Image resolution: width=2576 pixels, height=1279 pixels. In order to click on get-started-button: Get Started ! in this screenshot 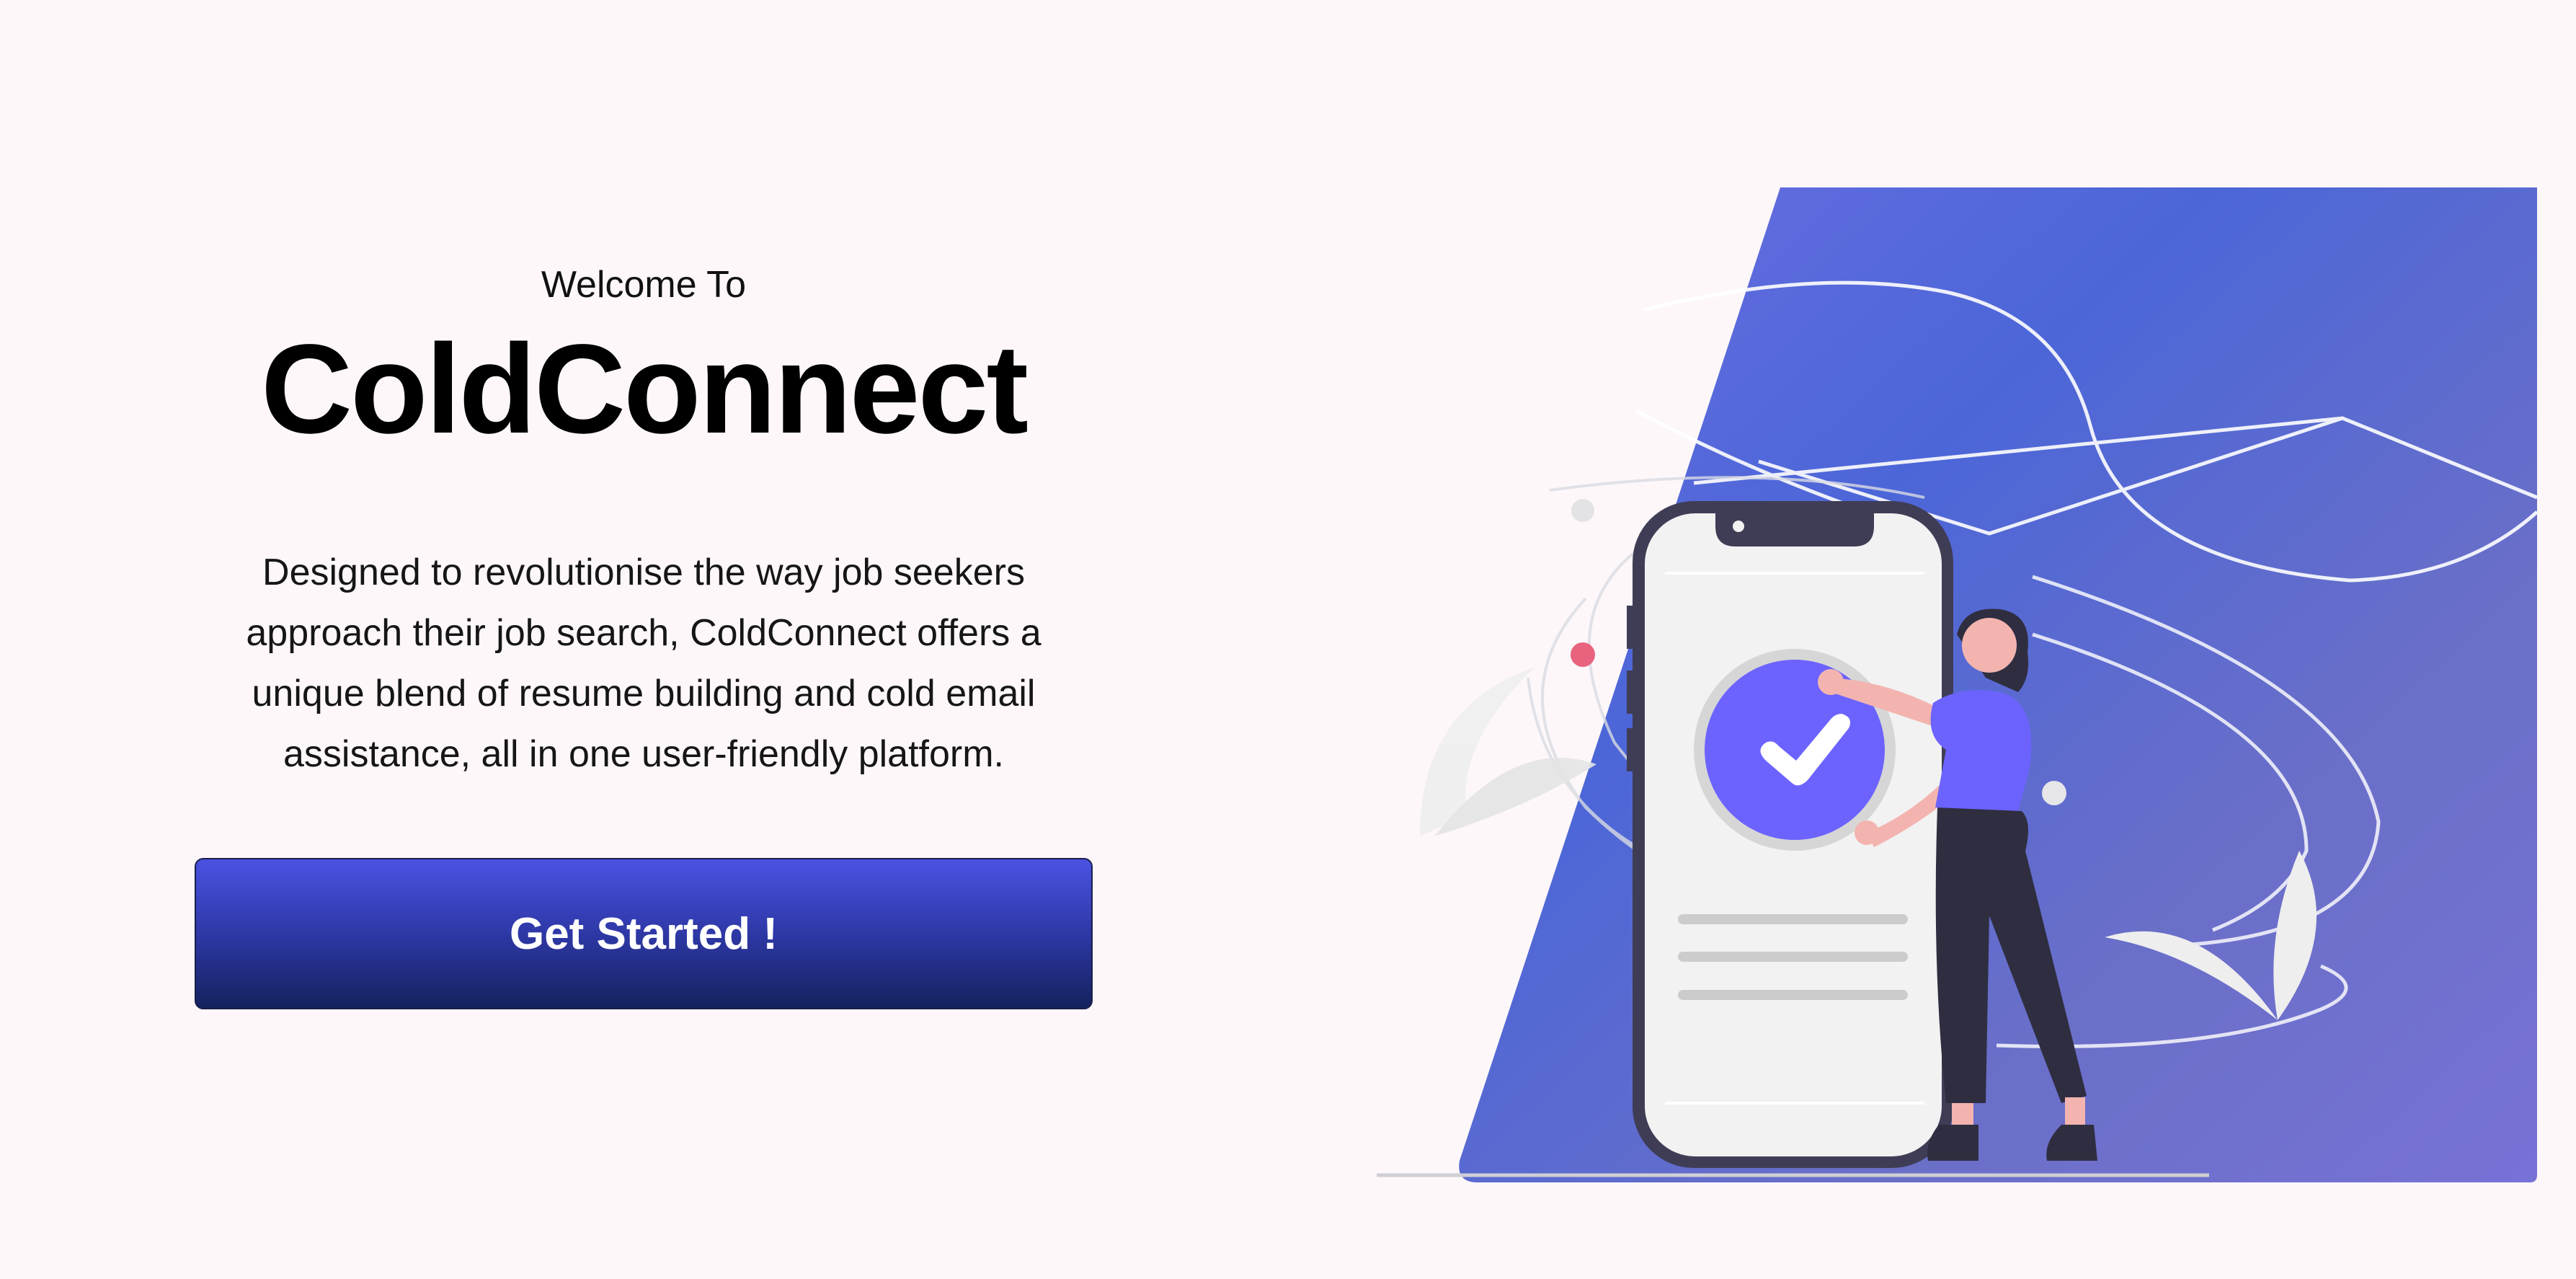, I will do `click(644, 933)`.